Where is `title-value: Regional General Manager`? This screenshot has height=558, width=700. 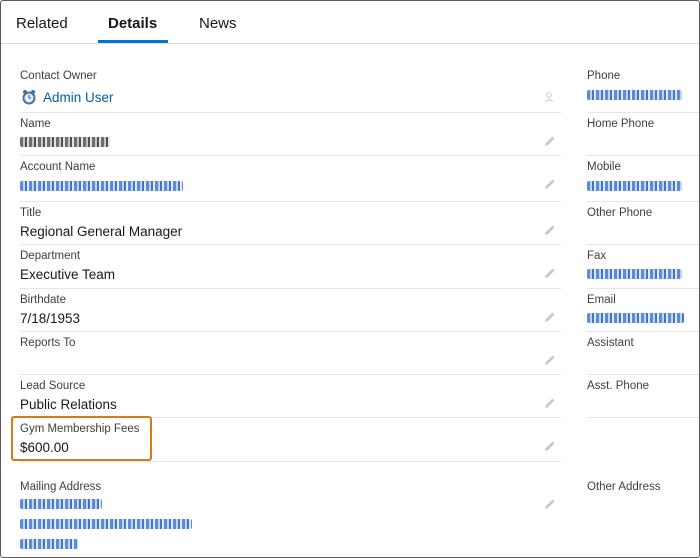 title-value: Regional General Manager is located at coordinates (101, 231).